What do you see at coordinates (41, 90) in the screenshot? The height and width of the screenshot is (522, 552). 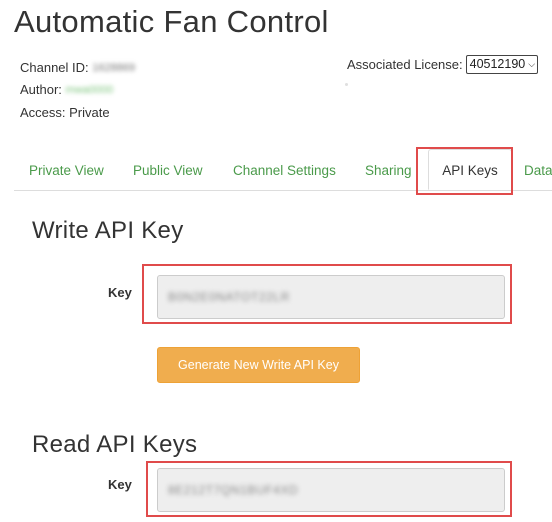 I see `author-label: Author:` at bounding box center [41, 90].